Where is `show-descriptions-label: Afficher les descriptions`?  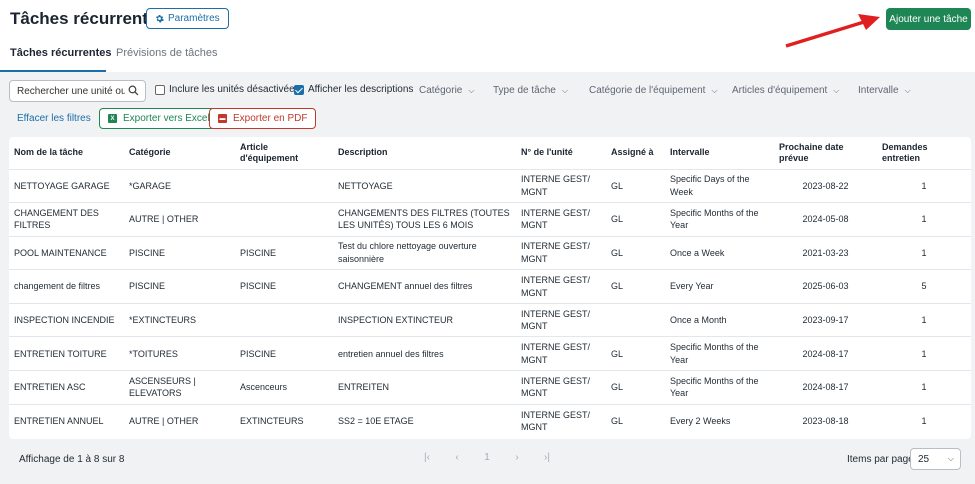 show-descriptions-label: Afficher les descriptions is located at coordinates (361, 89).